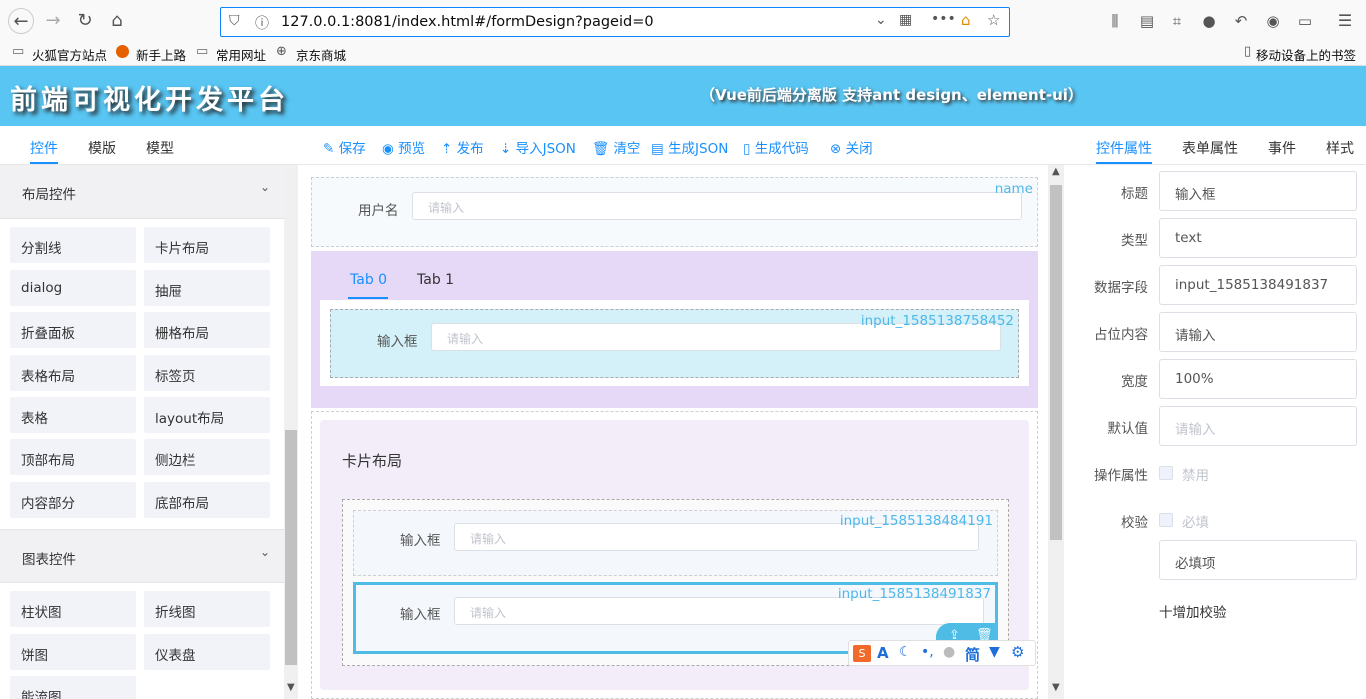 This screenshot has height=699, width=1366. What do you see at coordinates (281, 51) in the screenshot?
I see `globe-icon: ⊕` at bounding box center [281, 51].